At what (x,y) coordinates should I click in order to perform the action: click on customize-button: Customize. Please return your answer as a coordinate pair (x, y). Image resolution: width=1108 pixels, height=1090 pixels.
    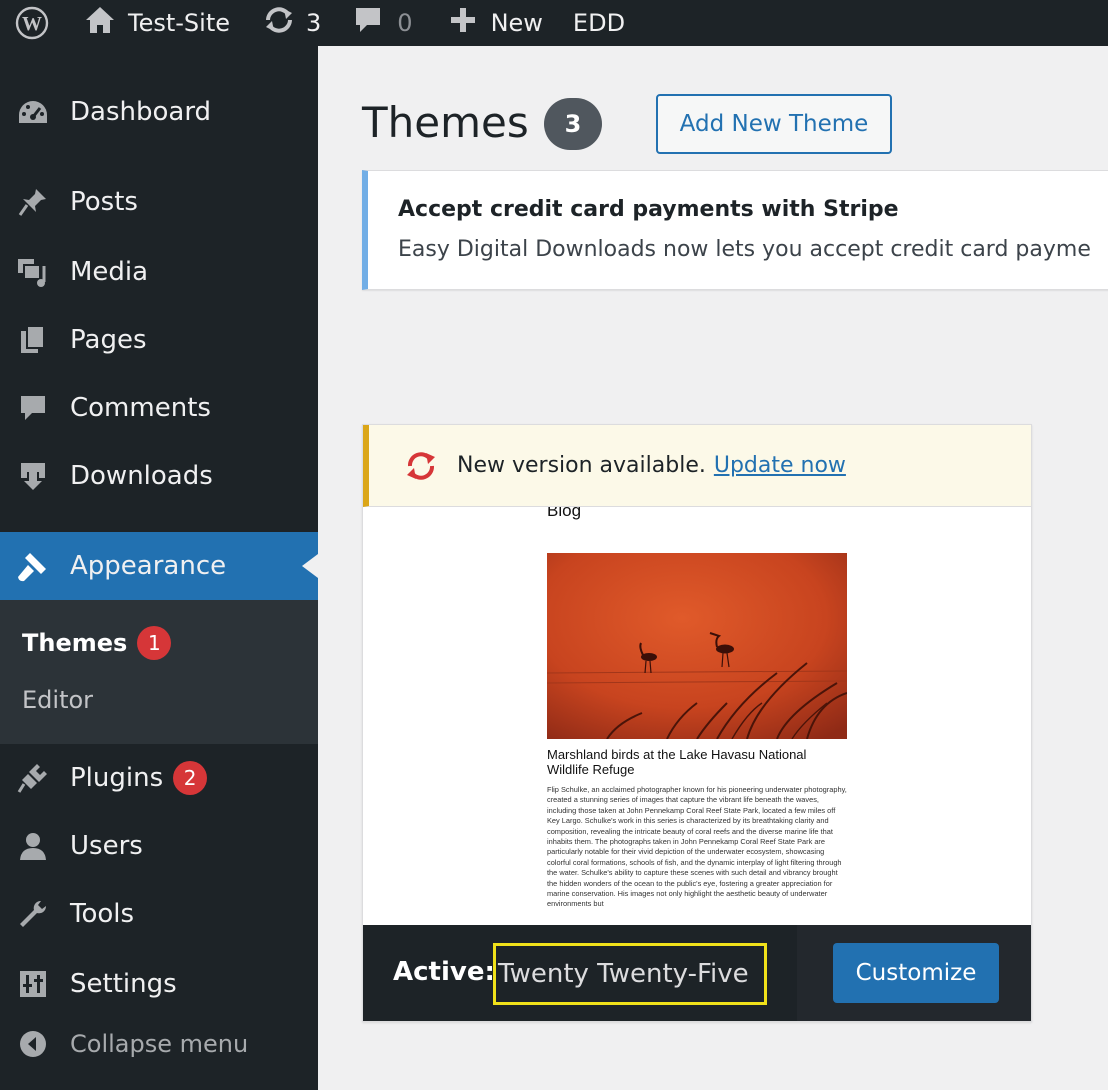
    Looking at the image, I should click on (916, 973).